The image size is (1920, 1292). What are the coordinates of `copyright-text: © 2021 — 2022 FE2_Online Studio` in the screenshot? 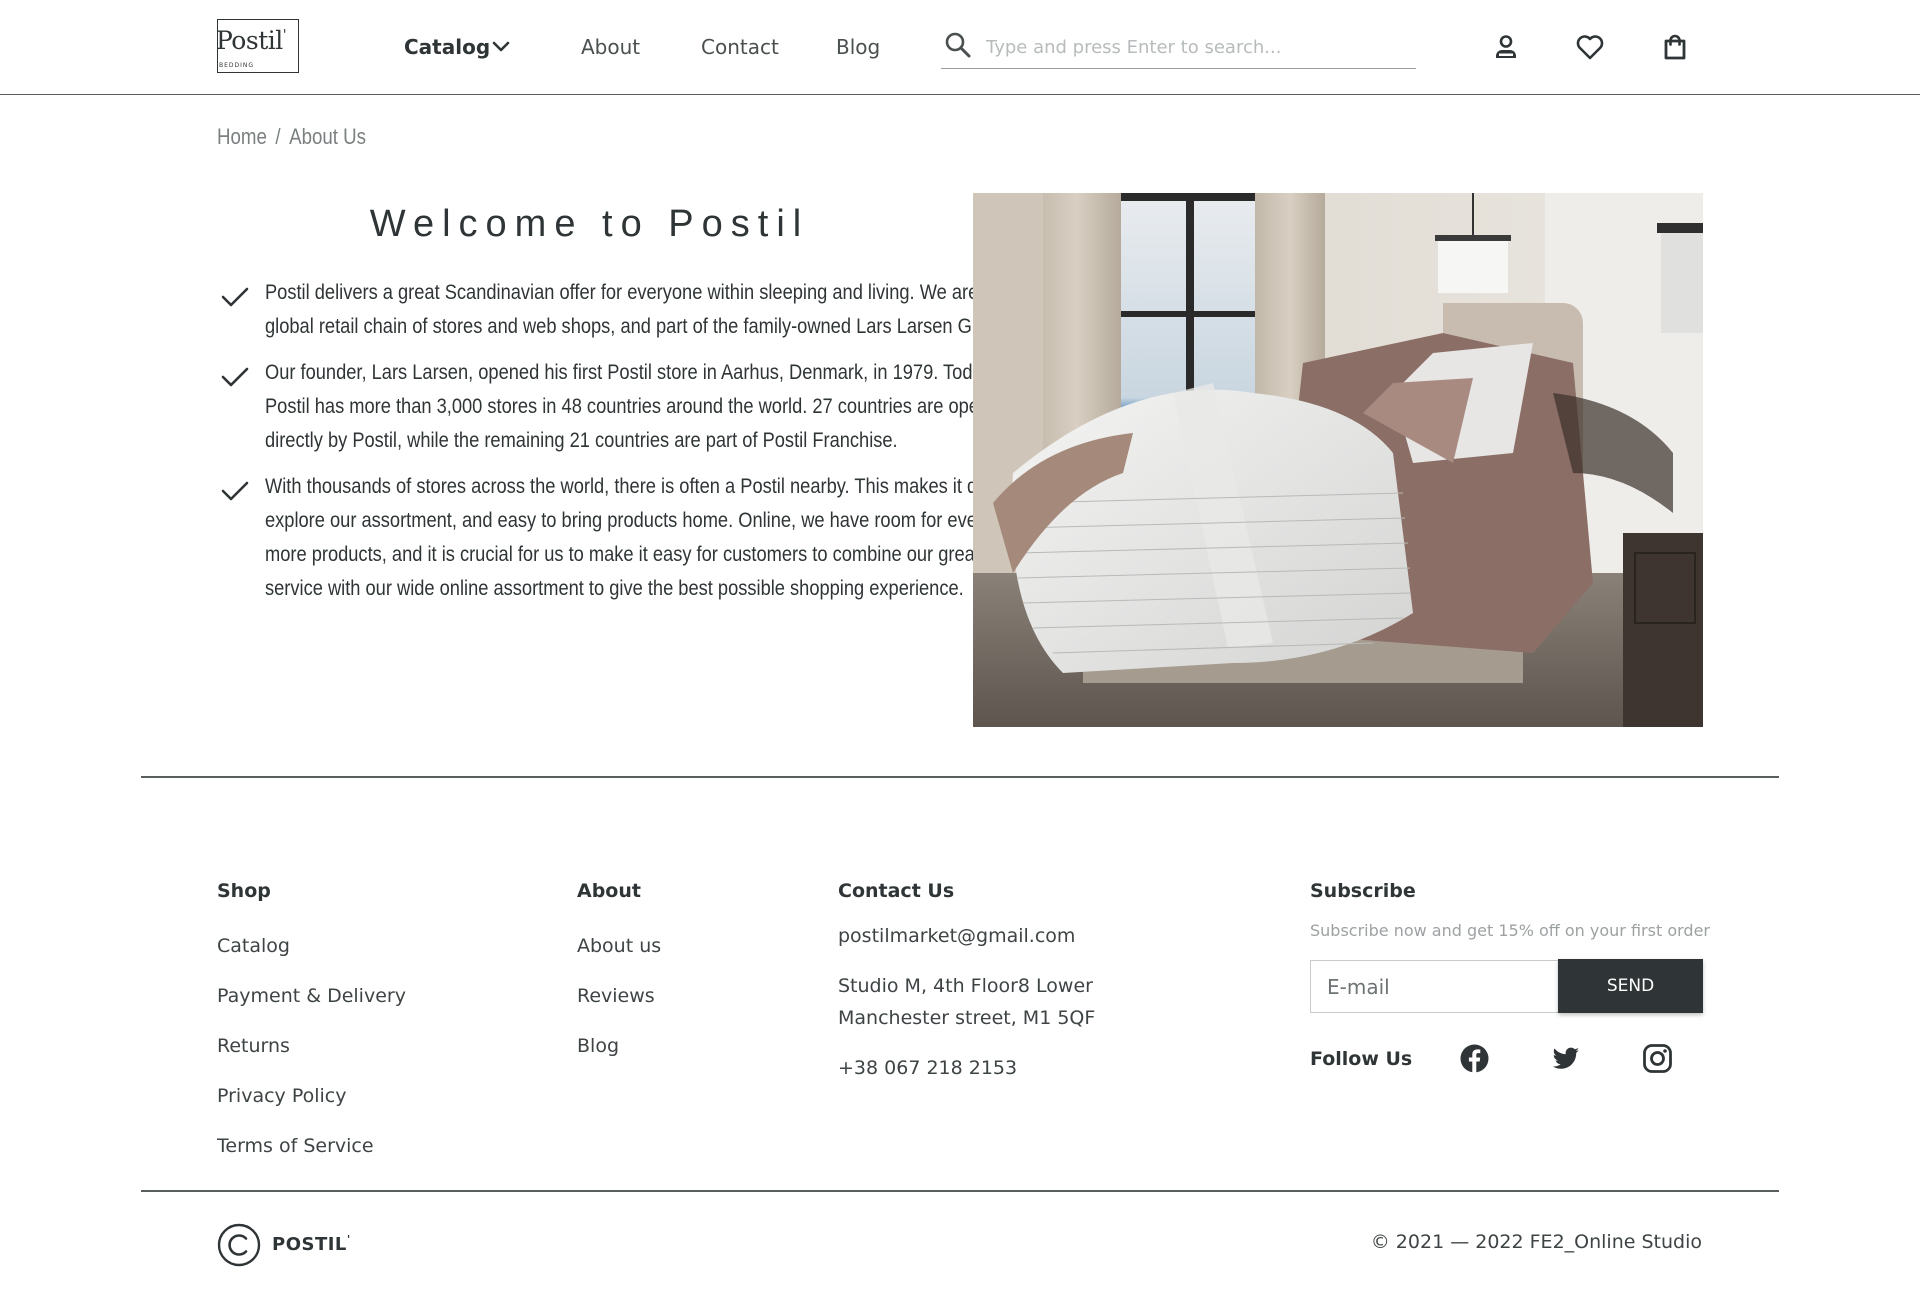 It's located at (1536, 1242).